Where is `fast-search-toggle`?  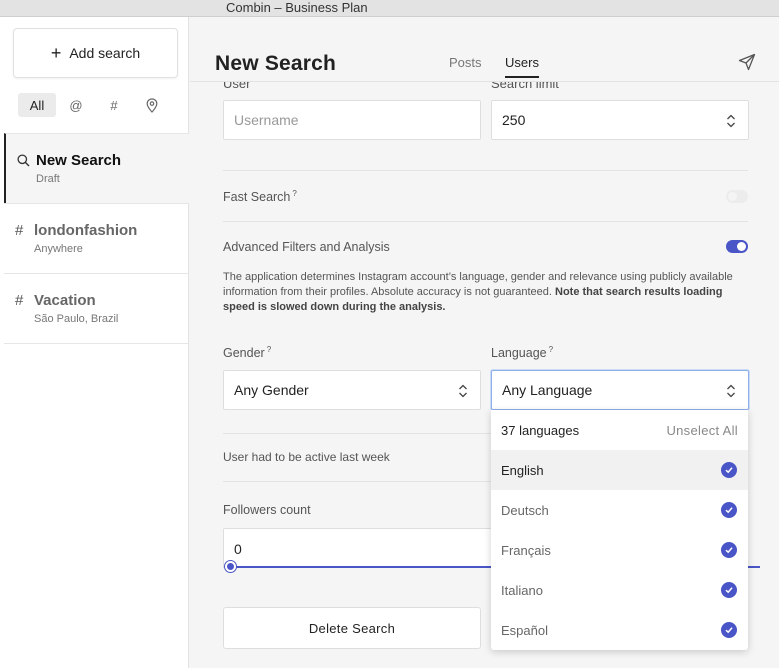 fast-search-toggle is located at coordinates (737, 196).